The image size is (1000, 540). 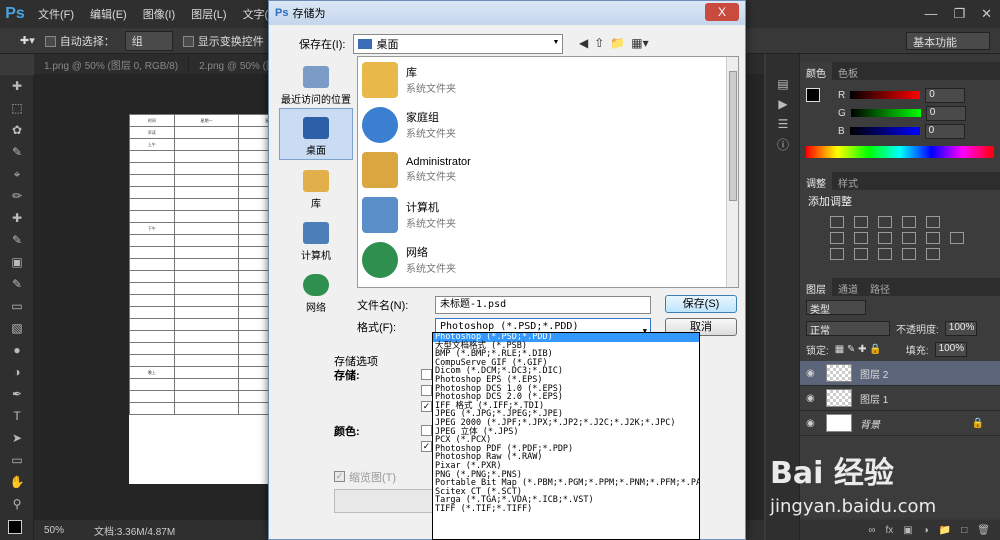 I want to click on b-value: 0, so click(x=944, y=131).